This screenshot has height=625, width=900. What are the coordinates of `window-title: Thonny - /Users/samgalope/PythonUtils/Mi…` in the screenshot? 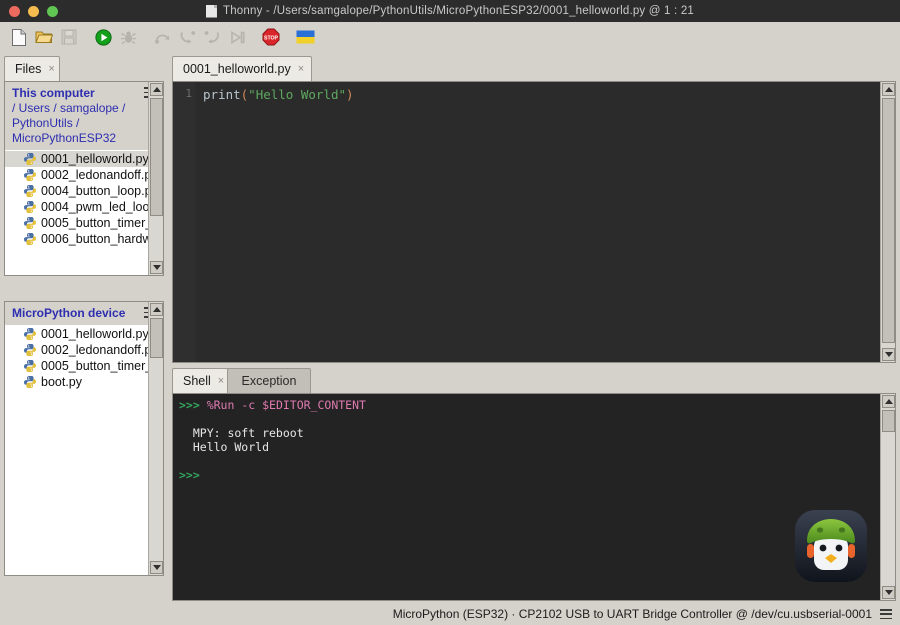 It's located at (458, 11).